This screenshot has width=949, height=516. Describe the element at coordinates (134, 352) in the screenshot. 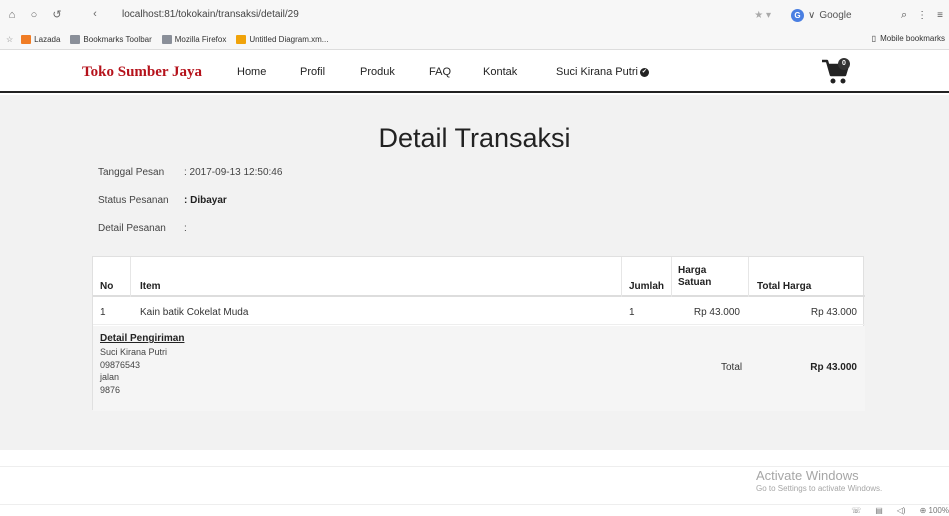

I see `shipping-name: Suci Kirana Putri` at that location.